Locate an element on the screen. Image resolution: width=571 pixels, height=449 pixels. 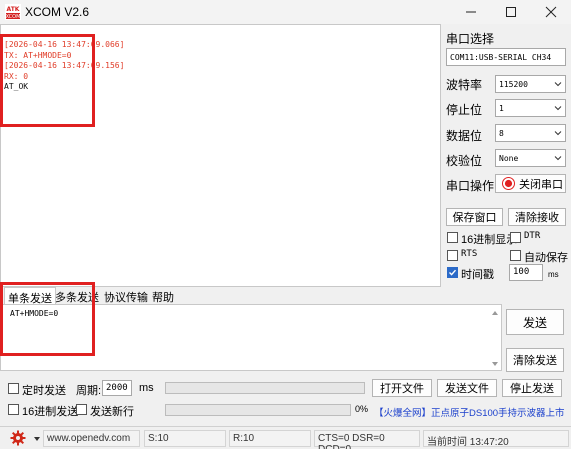
hex-send-label: 16进制发送 is located at coordinates (50, 412).